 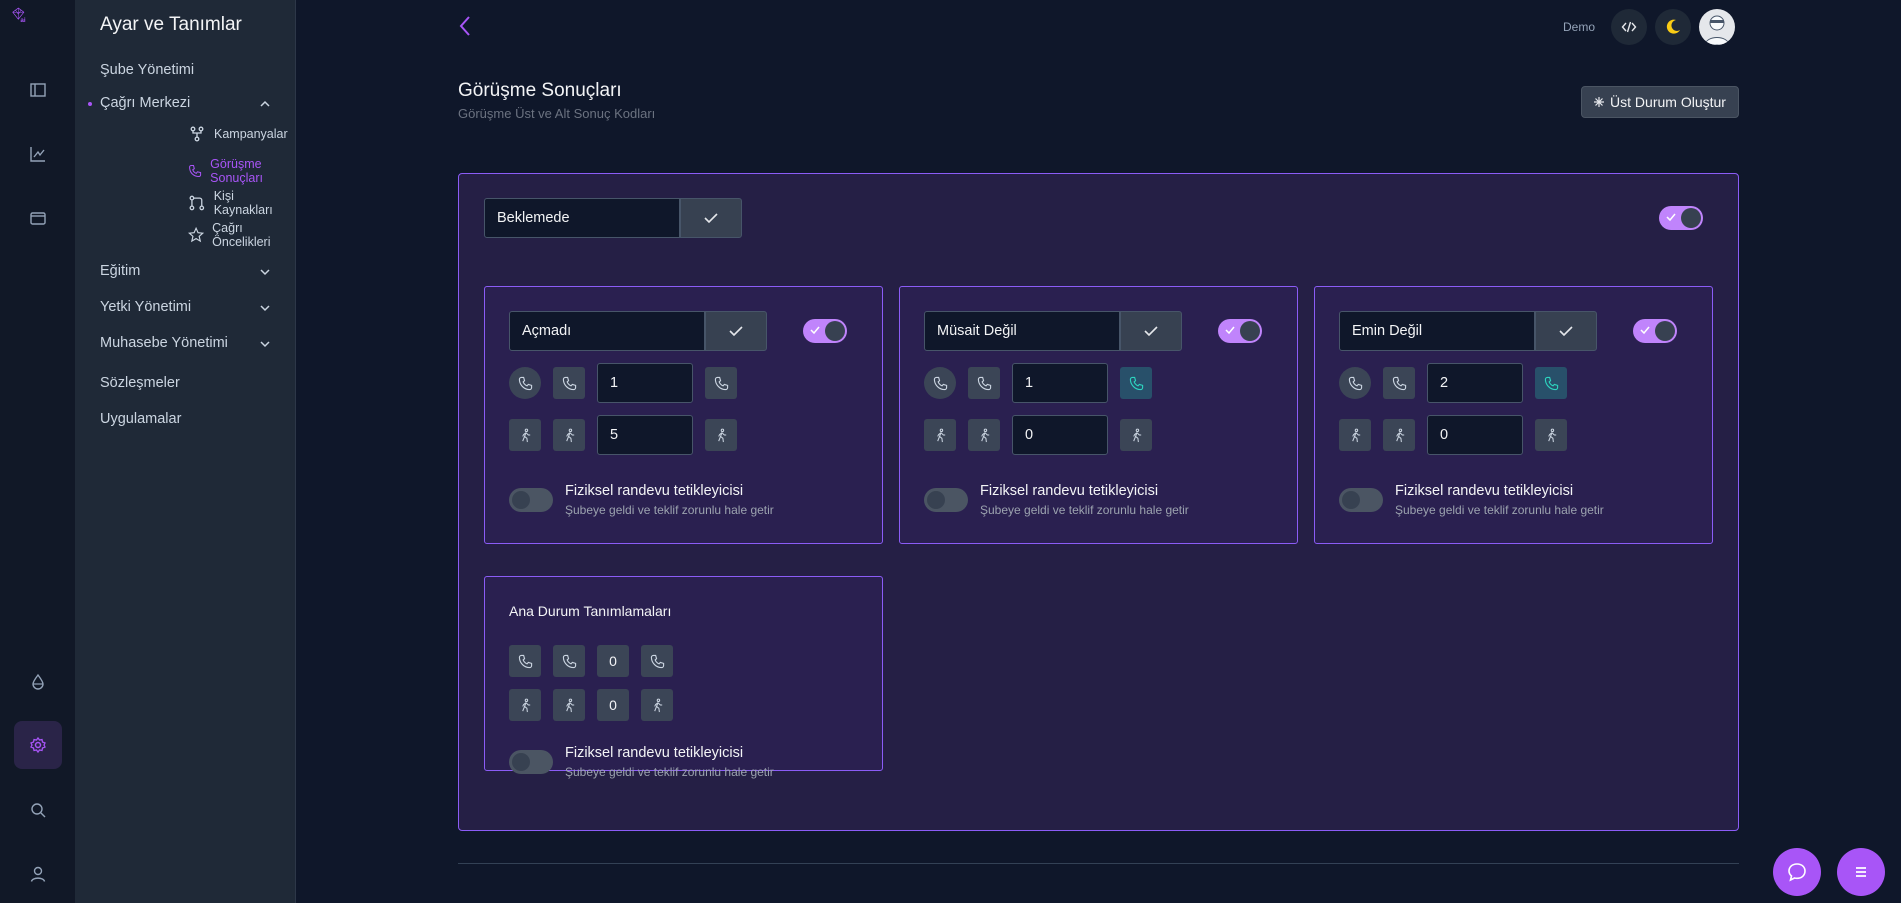 What do you see at coordinates (197, 134) in the screenshot?
I see `fork-icon` at bounding box center [197, 134].